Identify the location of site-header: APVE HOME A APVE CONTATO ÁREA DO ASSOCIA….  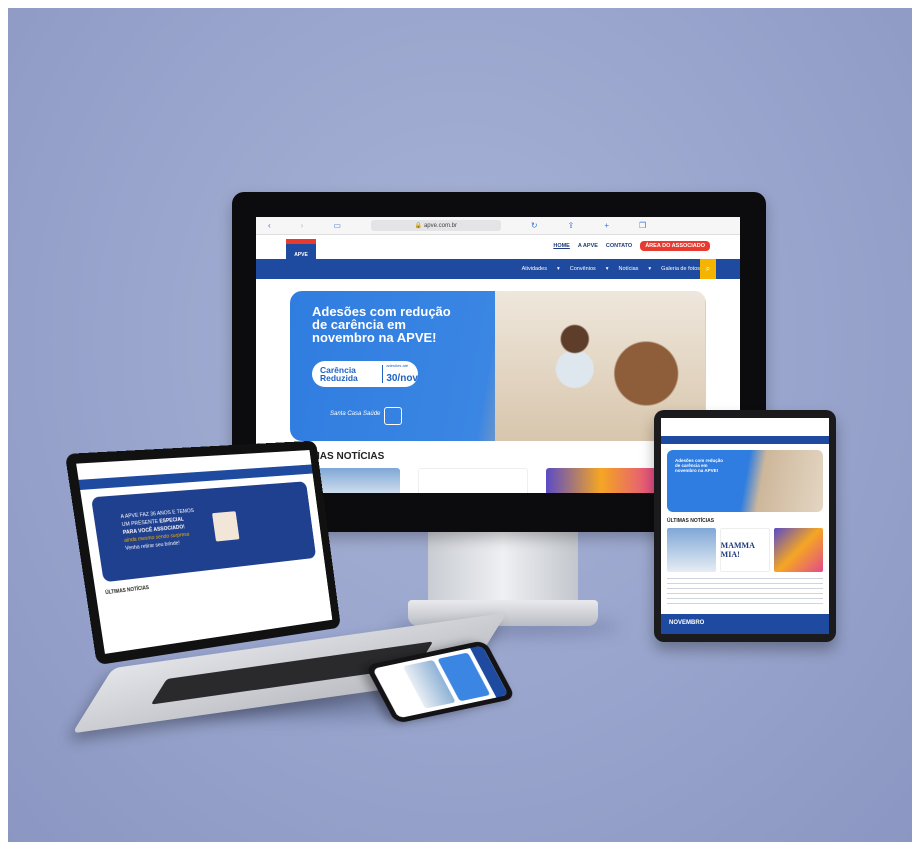
(498, 250).